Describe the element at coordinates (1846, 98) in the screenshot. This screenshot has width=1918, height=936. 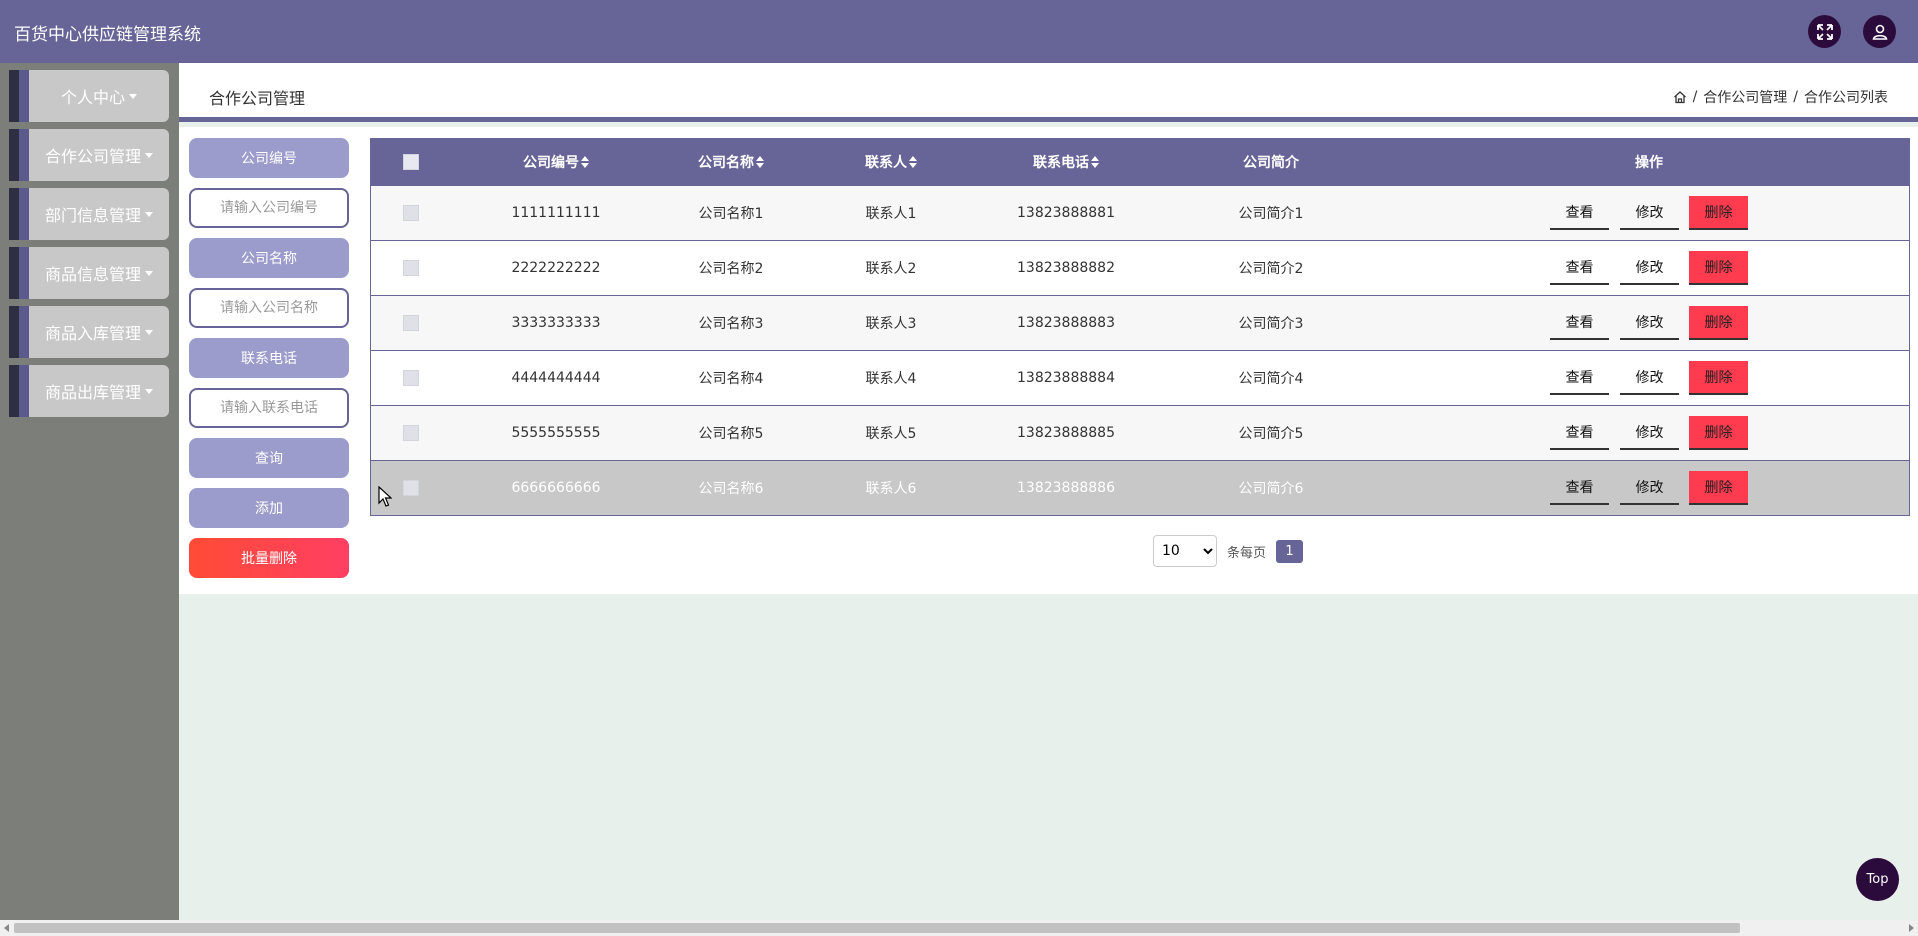
I see `breadcrumb-item-partner-list: 合作公司列表` at that location.